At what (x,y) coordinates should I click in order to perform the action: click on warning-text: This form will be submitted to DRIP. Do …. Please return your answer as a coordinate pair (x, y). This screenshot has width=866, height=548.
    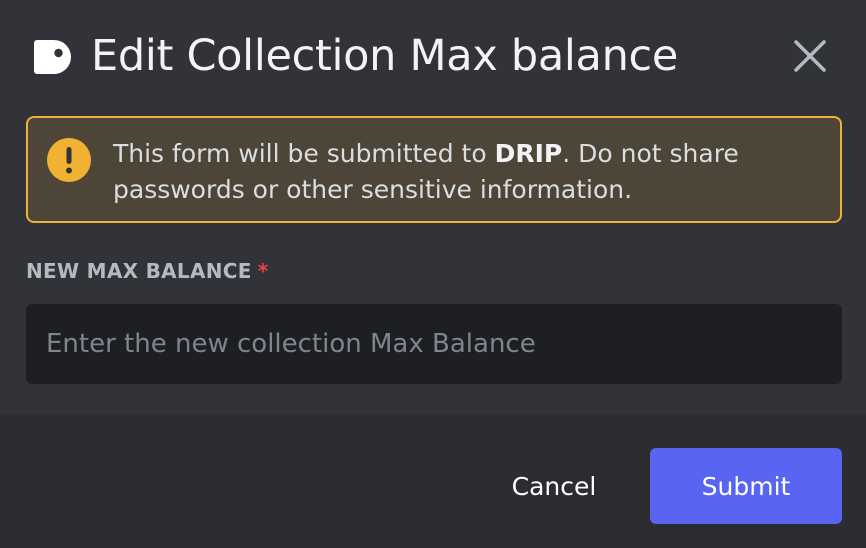
    Looking at the image, I should click on (463, 172).